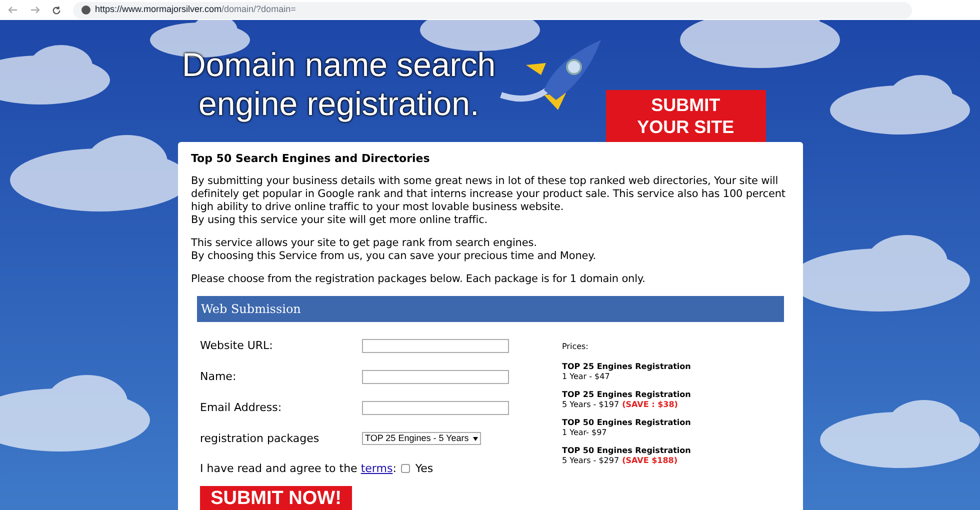 The width and height of the screenshot is (980, 510). What do you see at coordinates (35, 10) in the screenshot?
I see `forward-icon` at bounding box center [35, 10].